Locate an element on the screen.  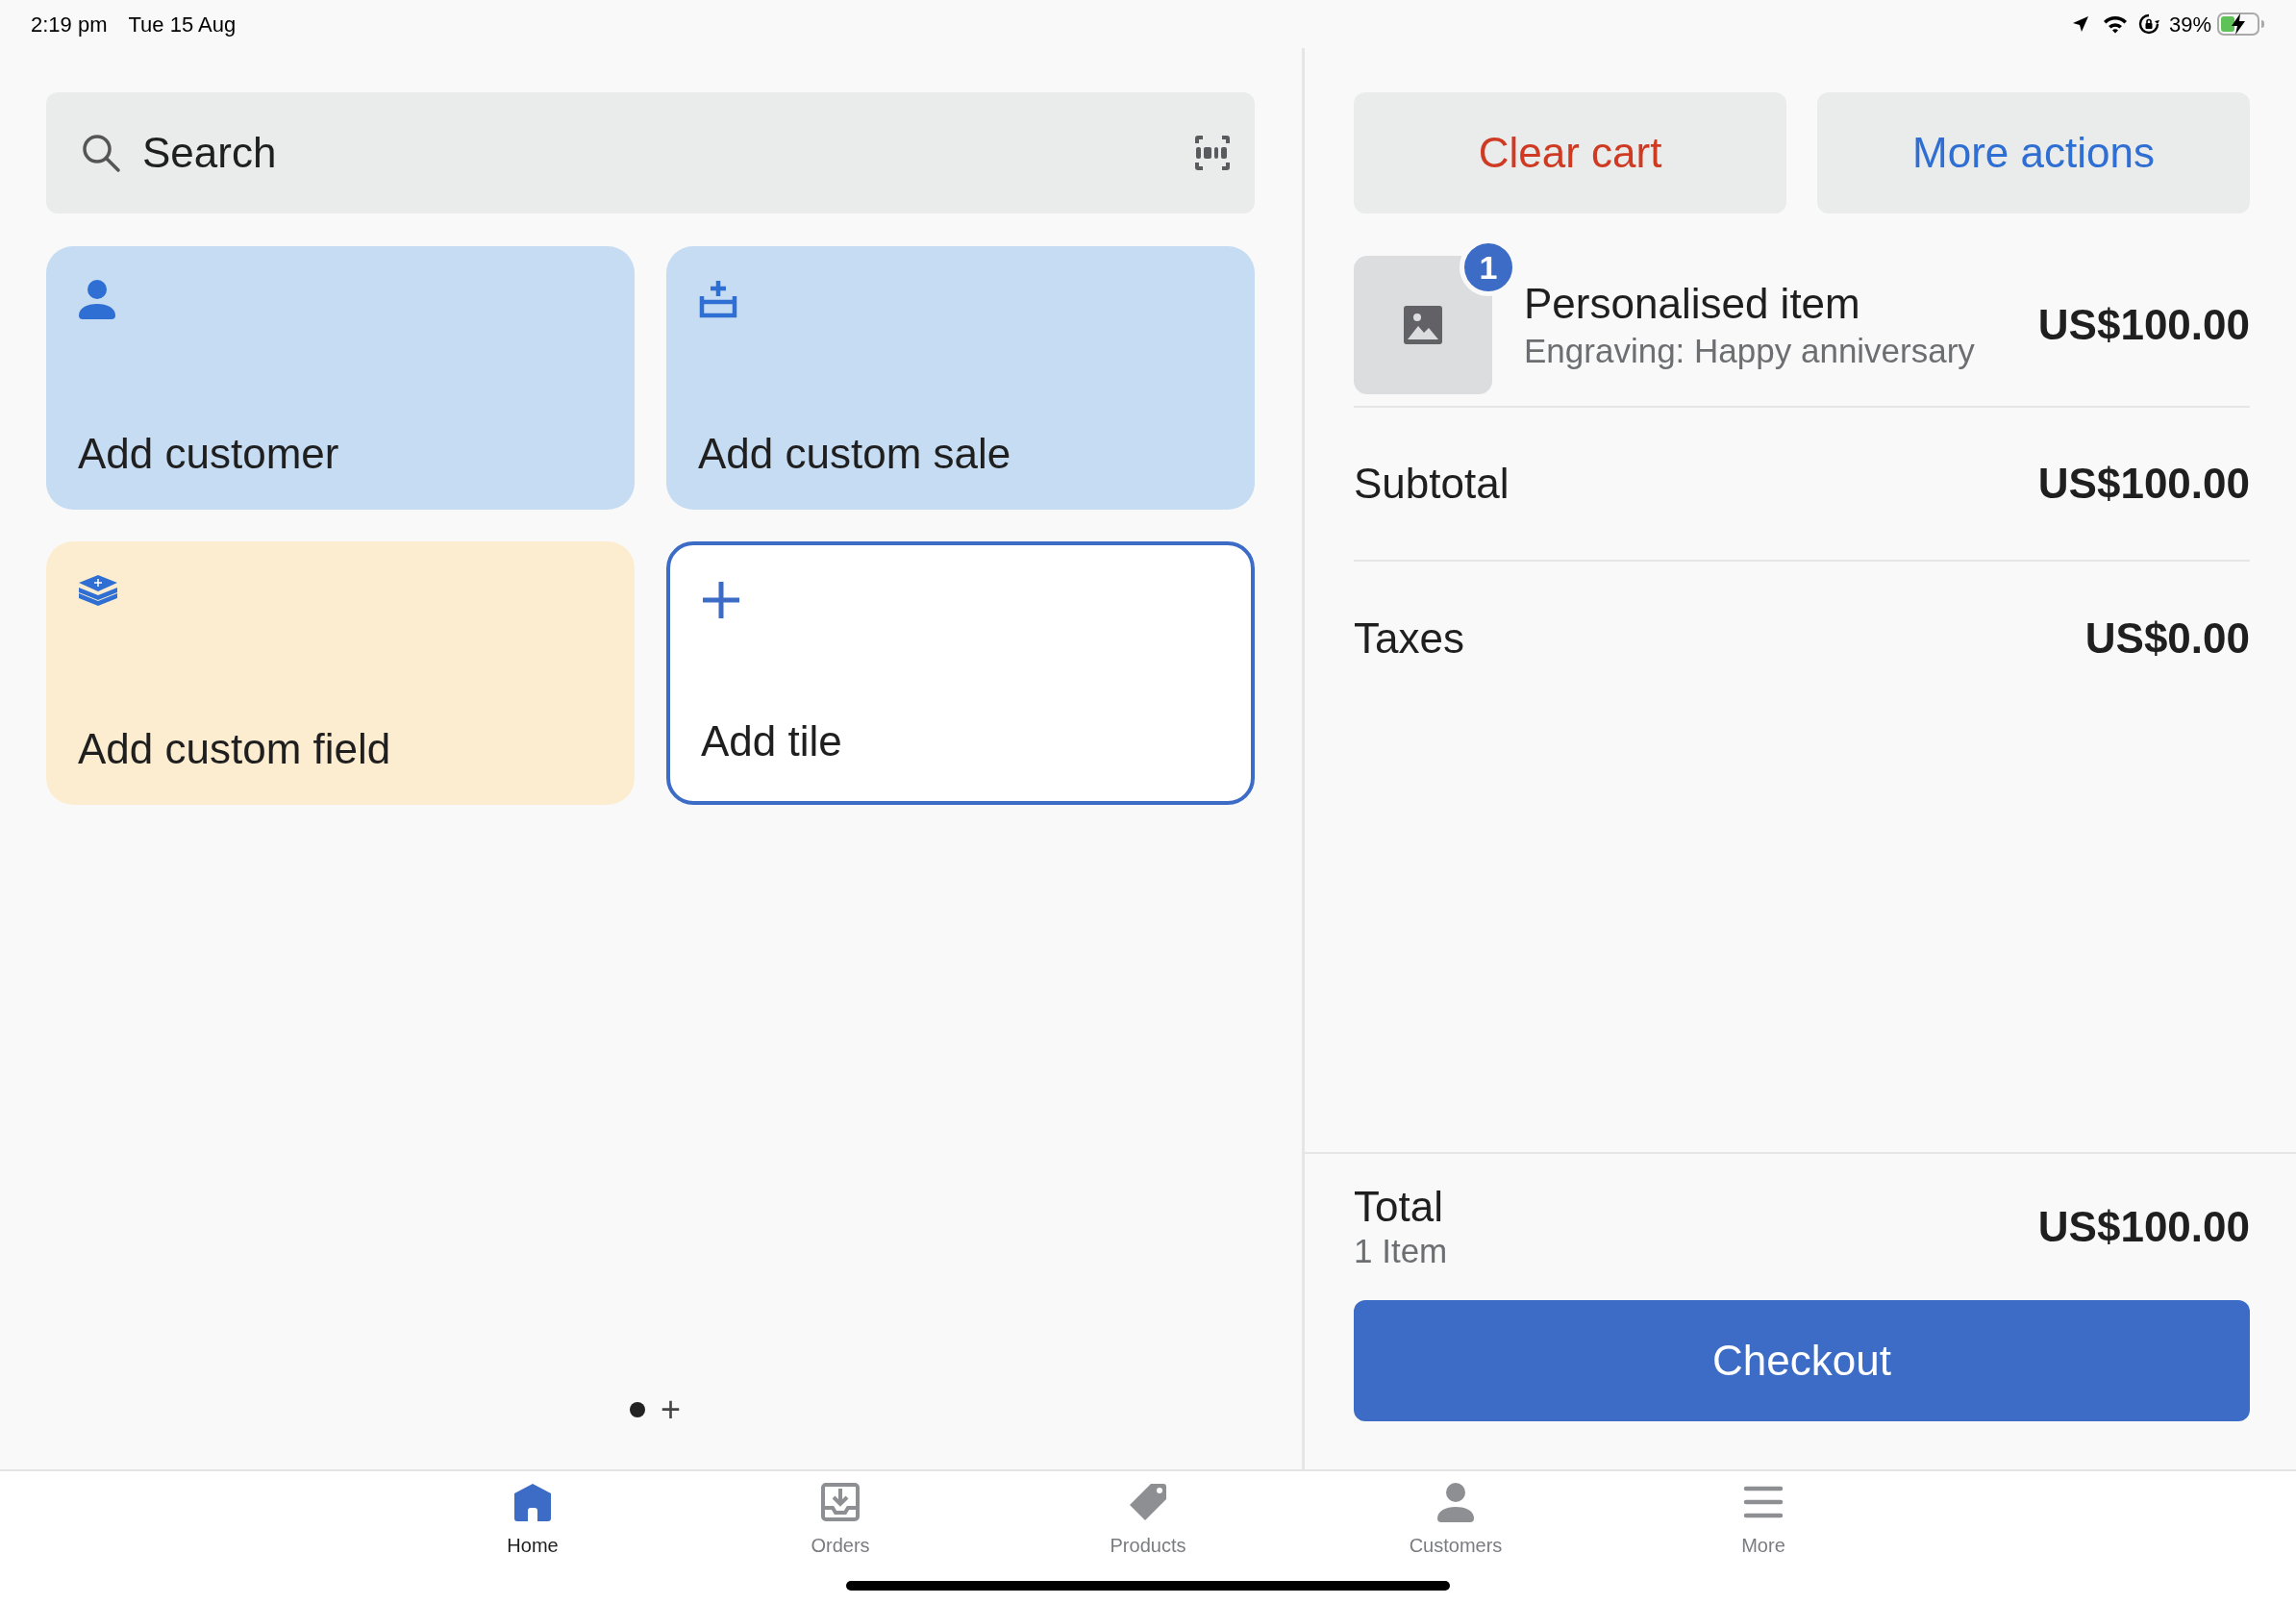
item-count: 1 Item is located at coordinates (1401, 1251).